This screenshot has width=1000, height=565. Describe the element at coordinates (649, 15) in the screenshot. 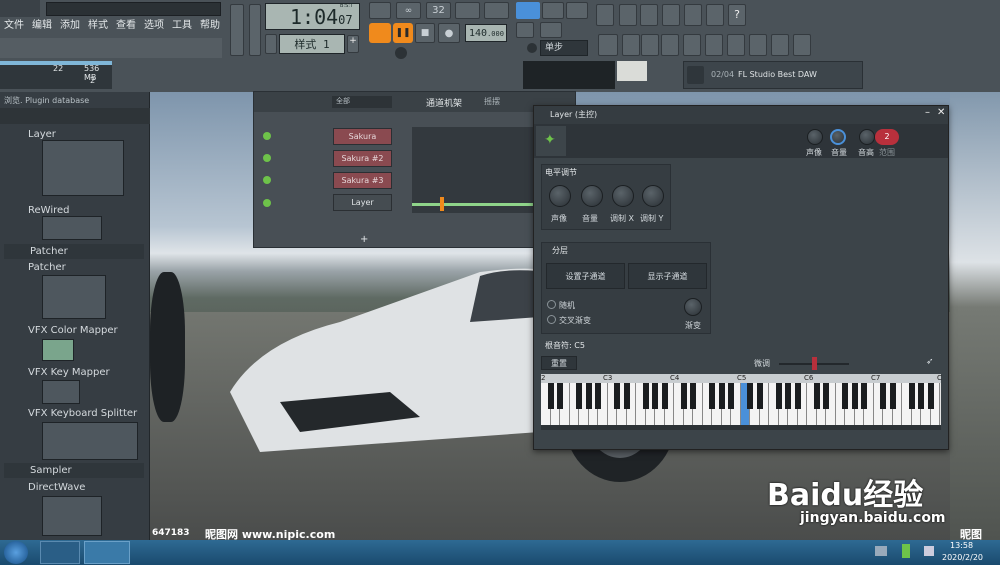

I see `comment-icon` at that location.